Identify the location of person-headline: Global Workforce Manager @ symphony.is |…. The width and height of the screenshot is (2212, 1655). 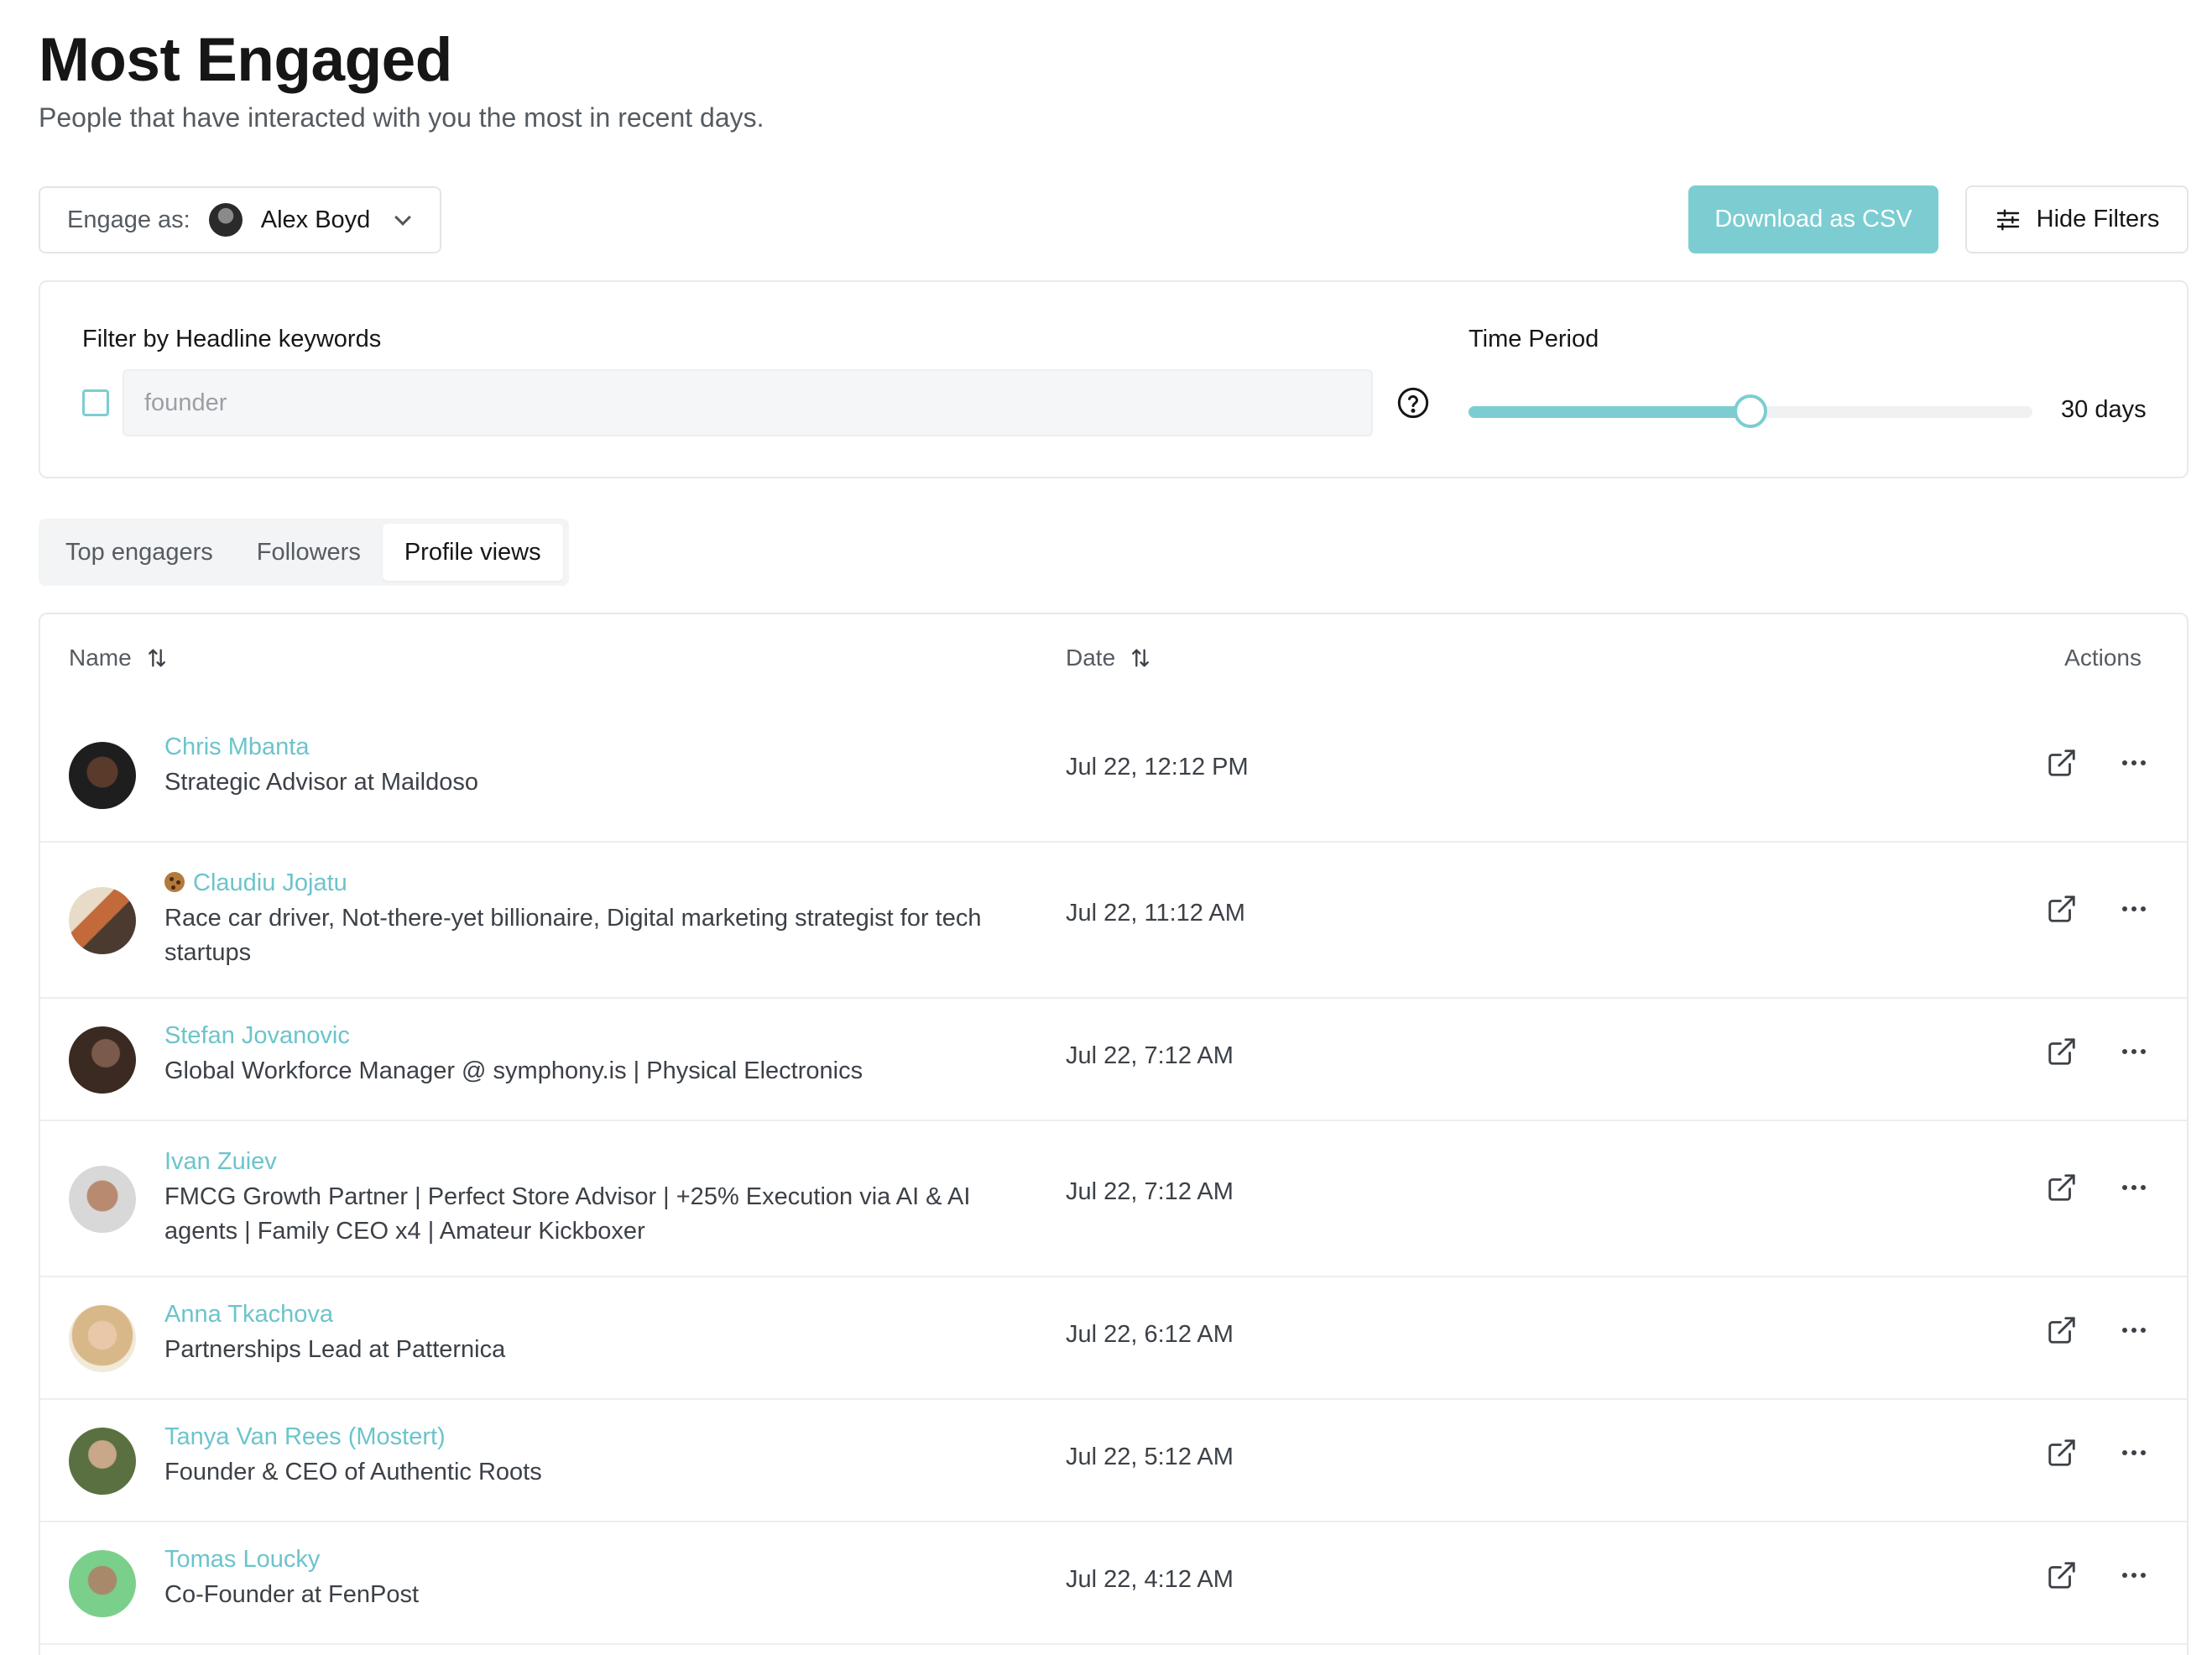
(513, 1070).